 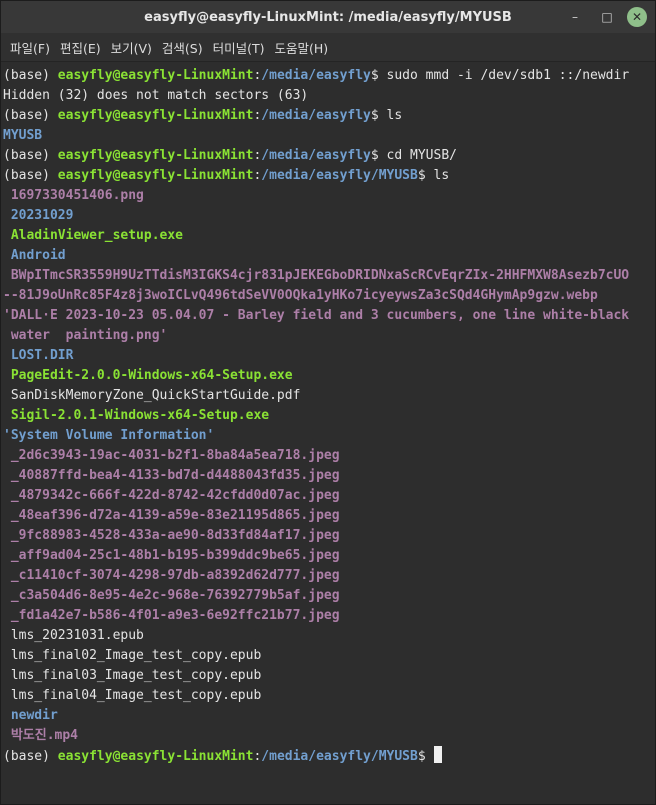 What do you see at coordinates (575, 17) in the screenshot?
I see `minimize-button: –` at bounding box center [575, 17].